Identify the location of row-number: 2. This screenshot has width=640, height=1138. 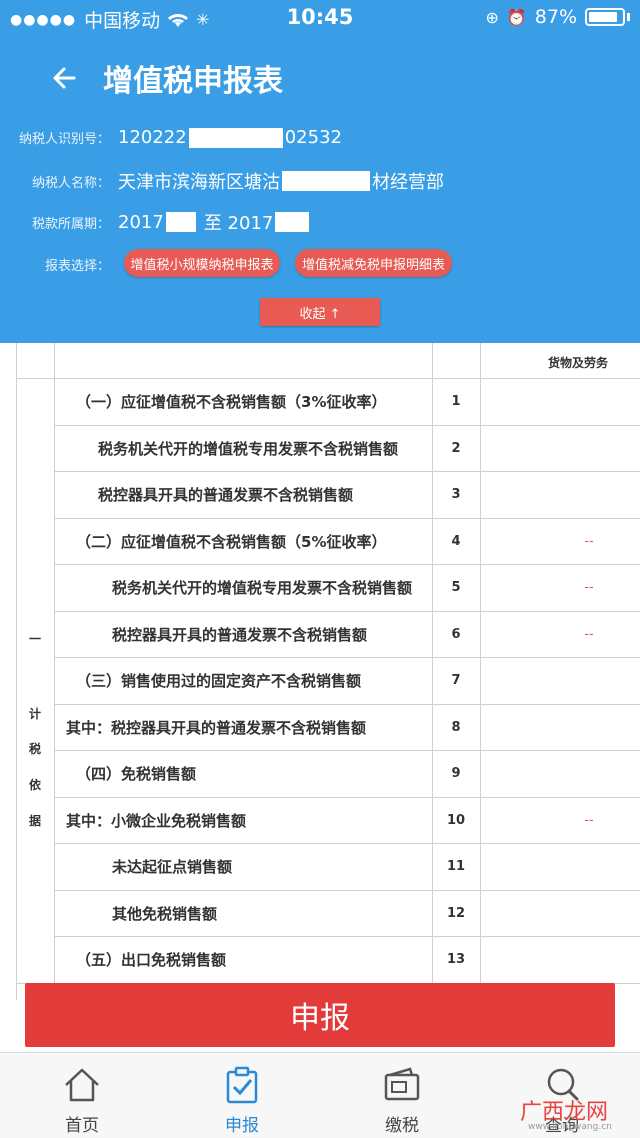
(456, 448).